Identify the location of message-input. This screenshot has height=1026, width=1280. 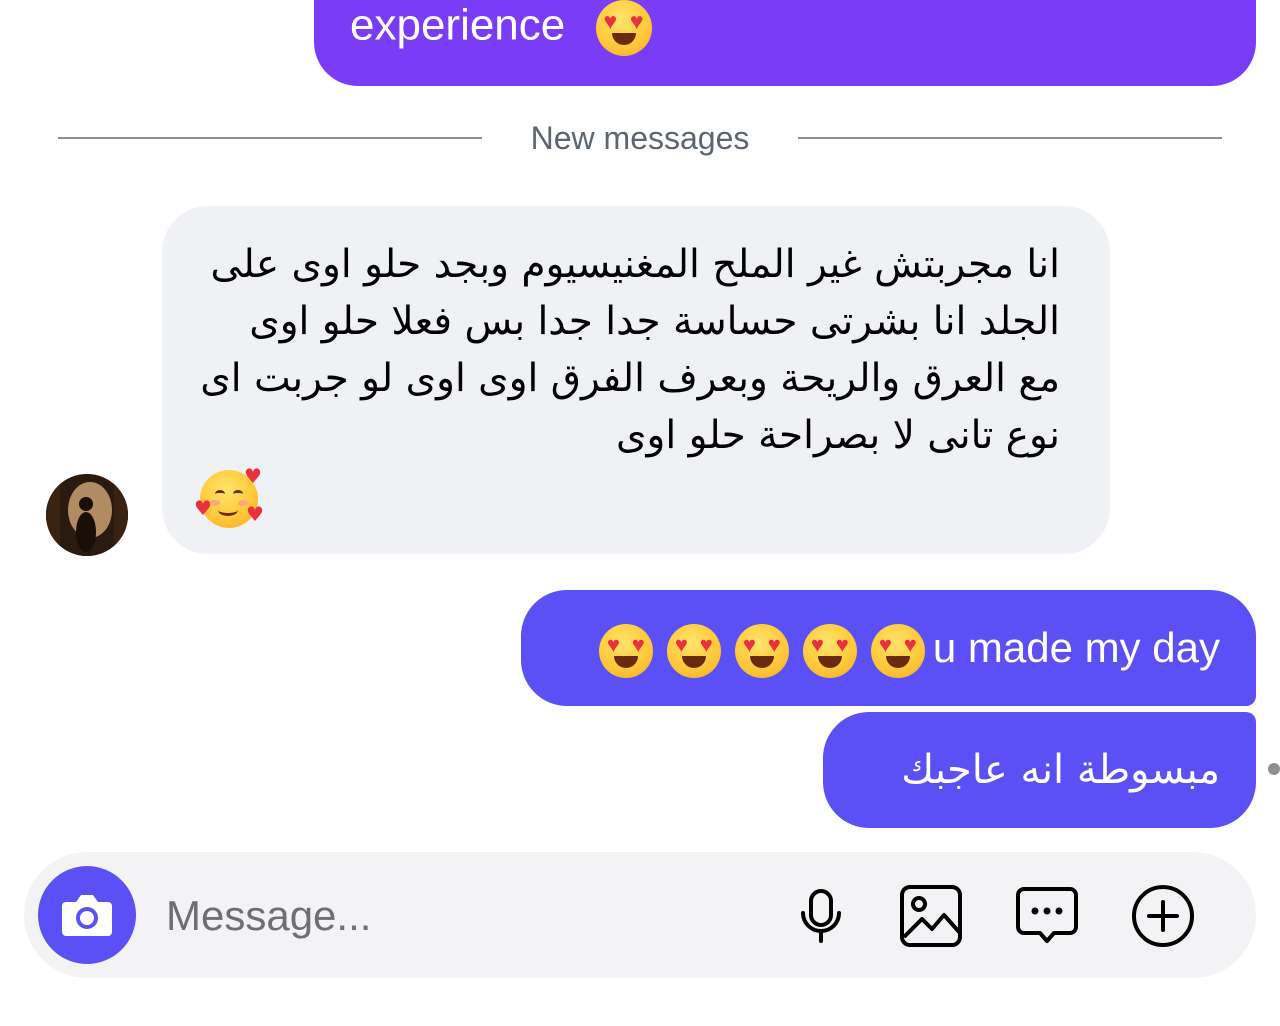
(466, 916).